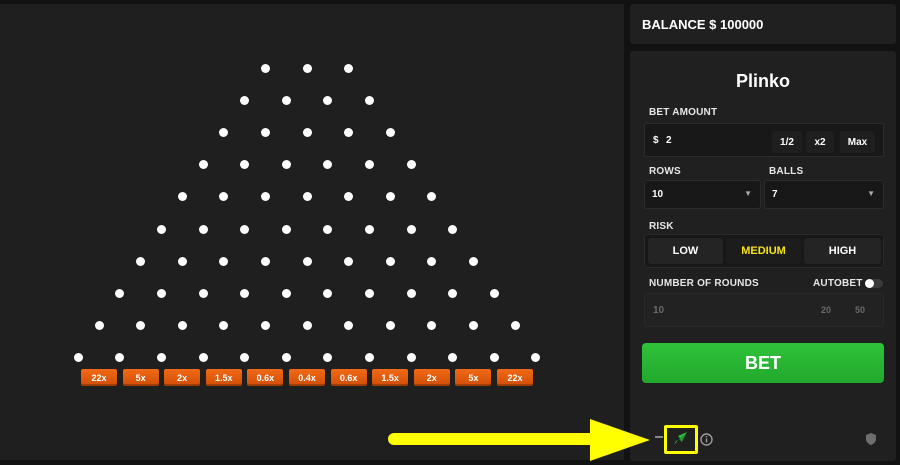  I want to click on bet-amount-field: $ 2 1/2 x2 Max, so click(764, 140).